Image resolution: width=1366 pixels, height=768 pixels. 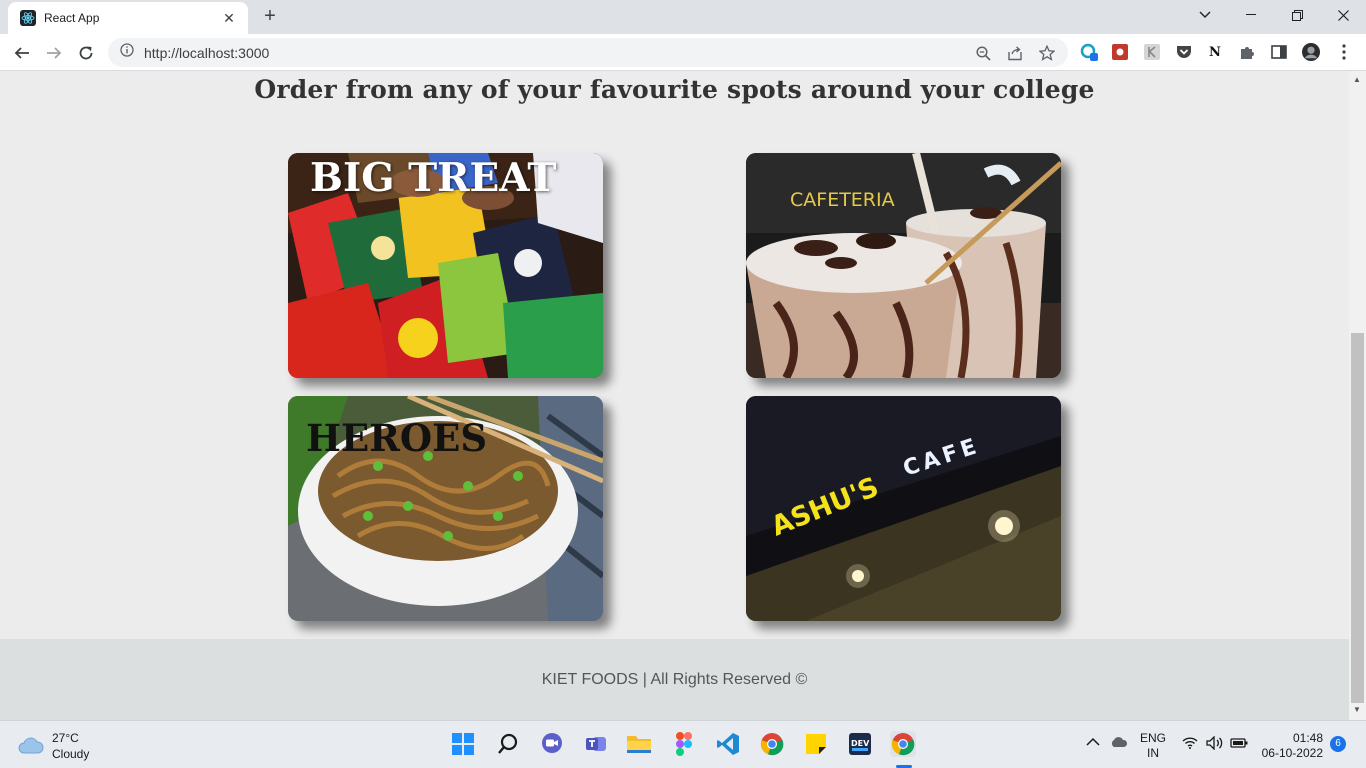 I want to click on notion-icon: N, so click(x=1215, y=52).